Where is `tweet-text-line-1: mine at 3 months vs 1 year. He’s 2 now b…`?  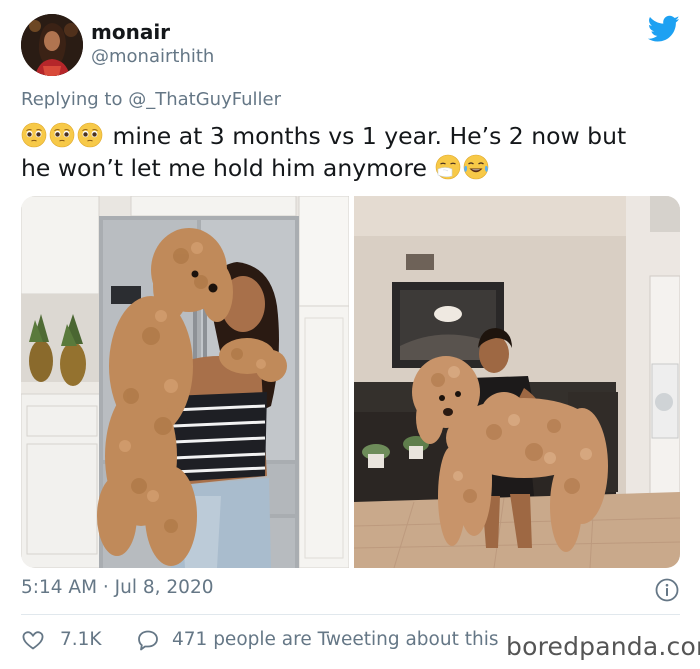 tweet-text-line-1: mine at 3 months vs 1 year. He’s 2 now b… is located at coordinates (369, 136).